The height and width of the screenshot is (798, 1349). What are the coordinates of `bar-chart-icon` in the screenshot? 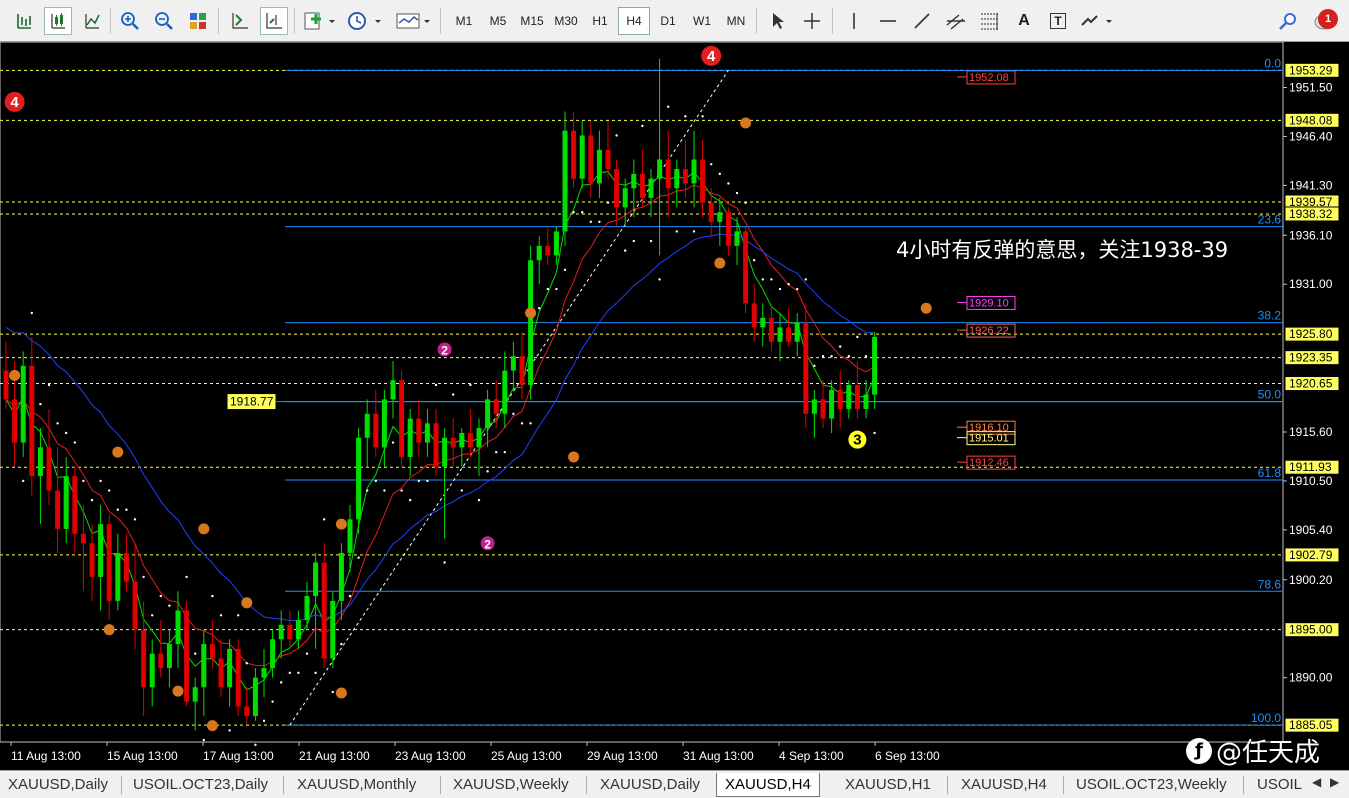 It's located at (24, 21).